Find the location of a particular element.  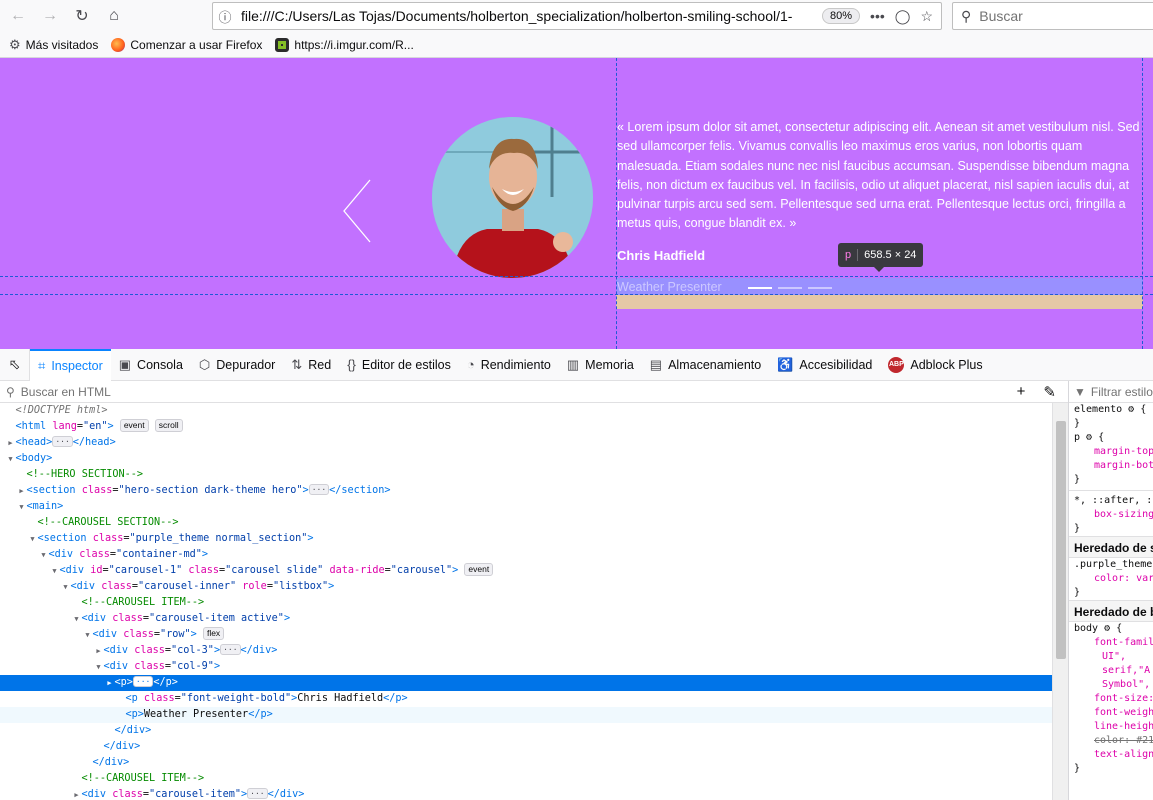

css-rule-line: body ⚙ { is located at coordinates (1111, 629).